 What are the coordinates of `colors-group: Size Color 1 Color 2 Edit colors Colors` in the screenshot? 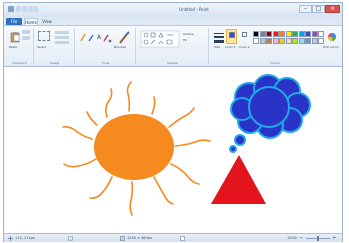 It's located at (275, 46).